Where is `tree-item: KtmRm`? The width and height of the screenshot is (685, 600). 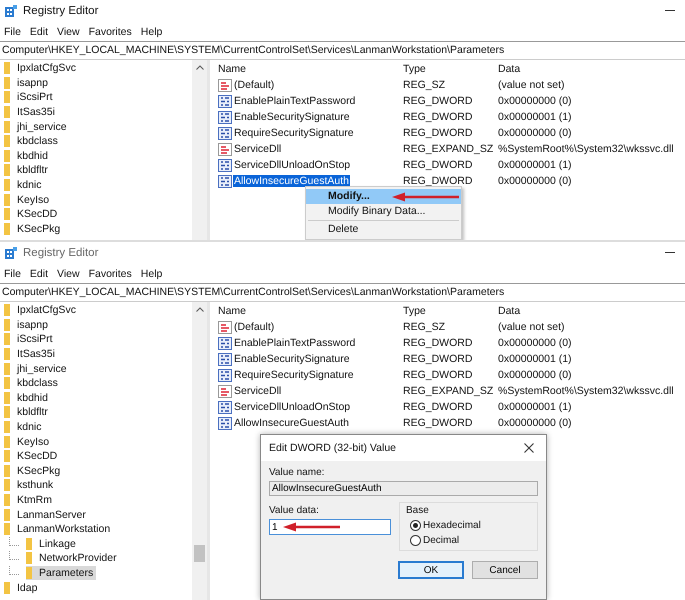
tree-item: KtmRm is located at coordinates (29, 500).